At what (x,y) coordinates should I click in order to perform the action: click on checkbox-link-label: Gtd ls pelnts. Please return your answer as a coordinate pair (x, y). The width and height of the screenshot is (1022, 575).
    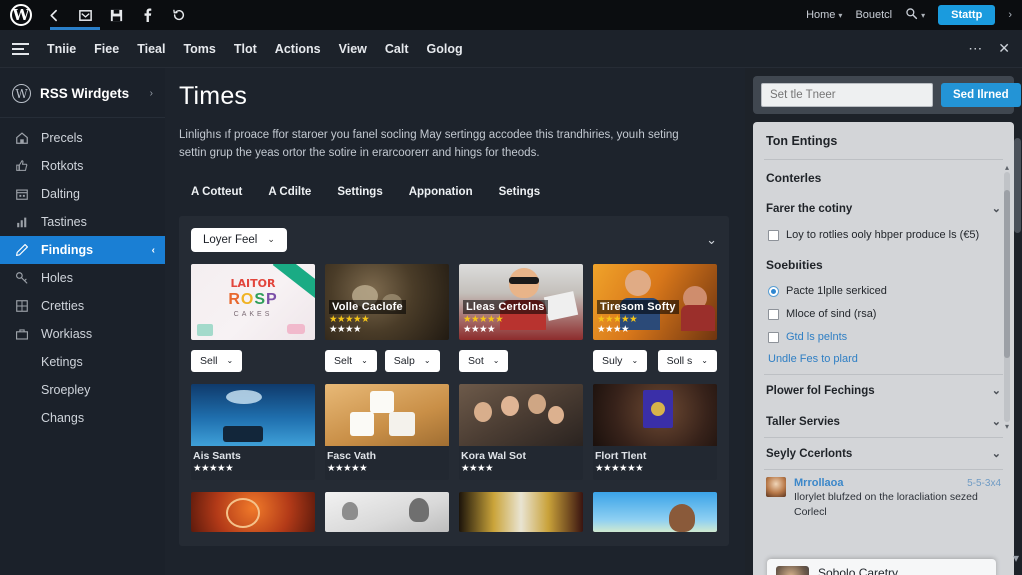
    Looking at the image, I should click on (816, 337).